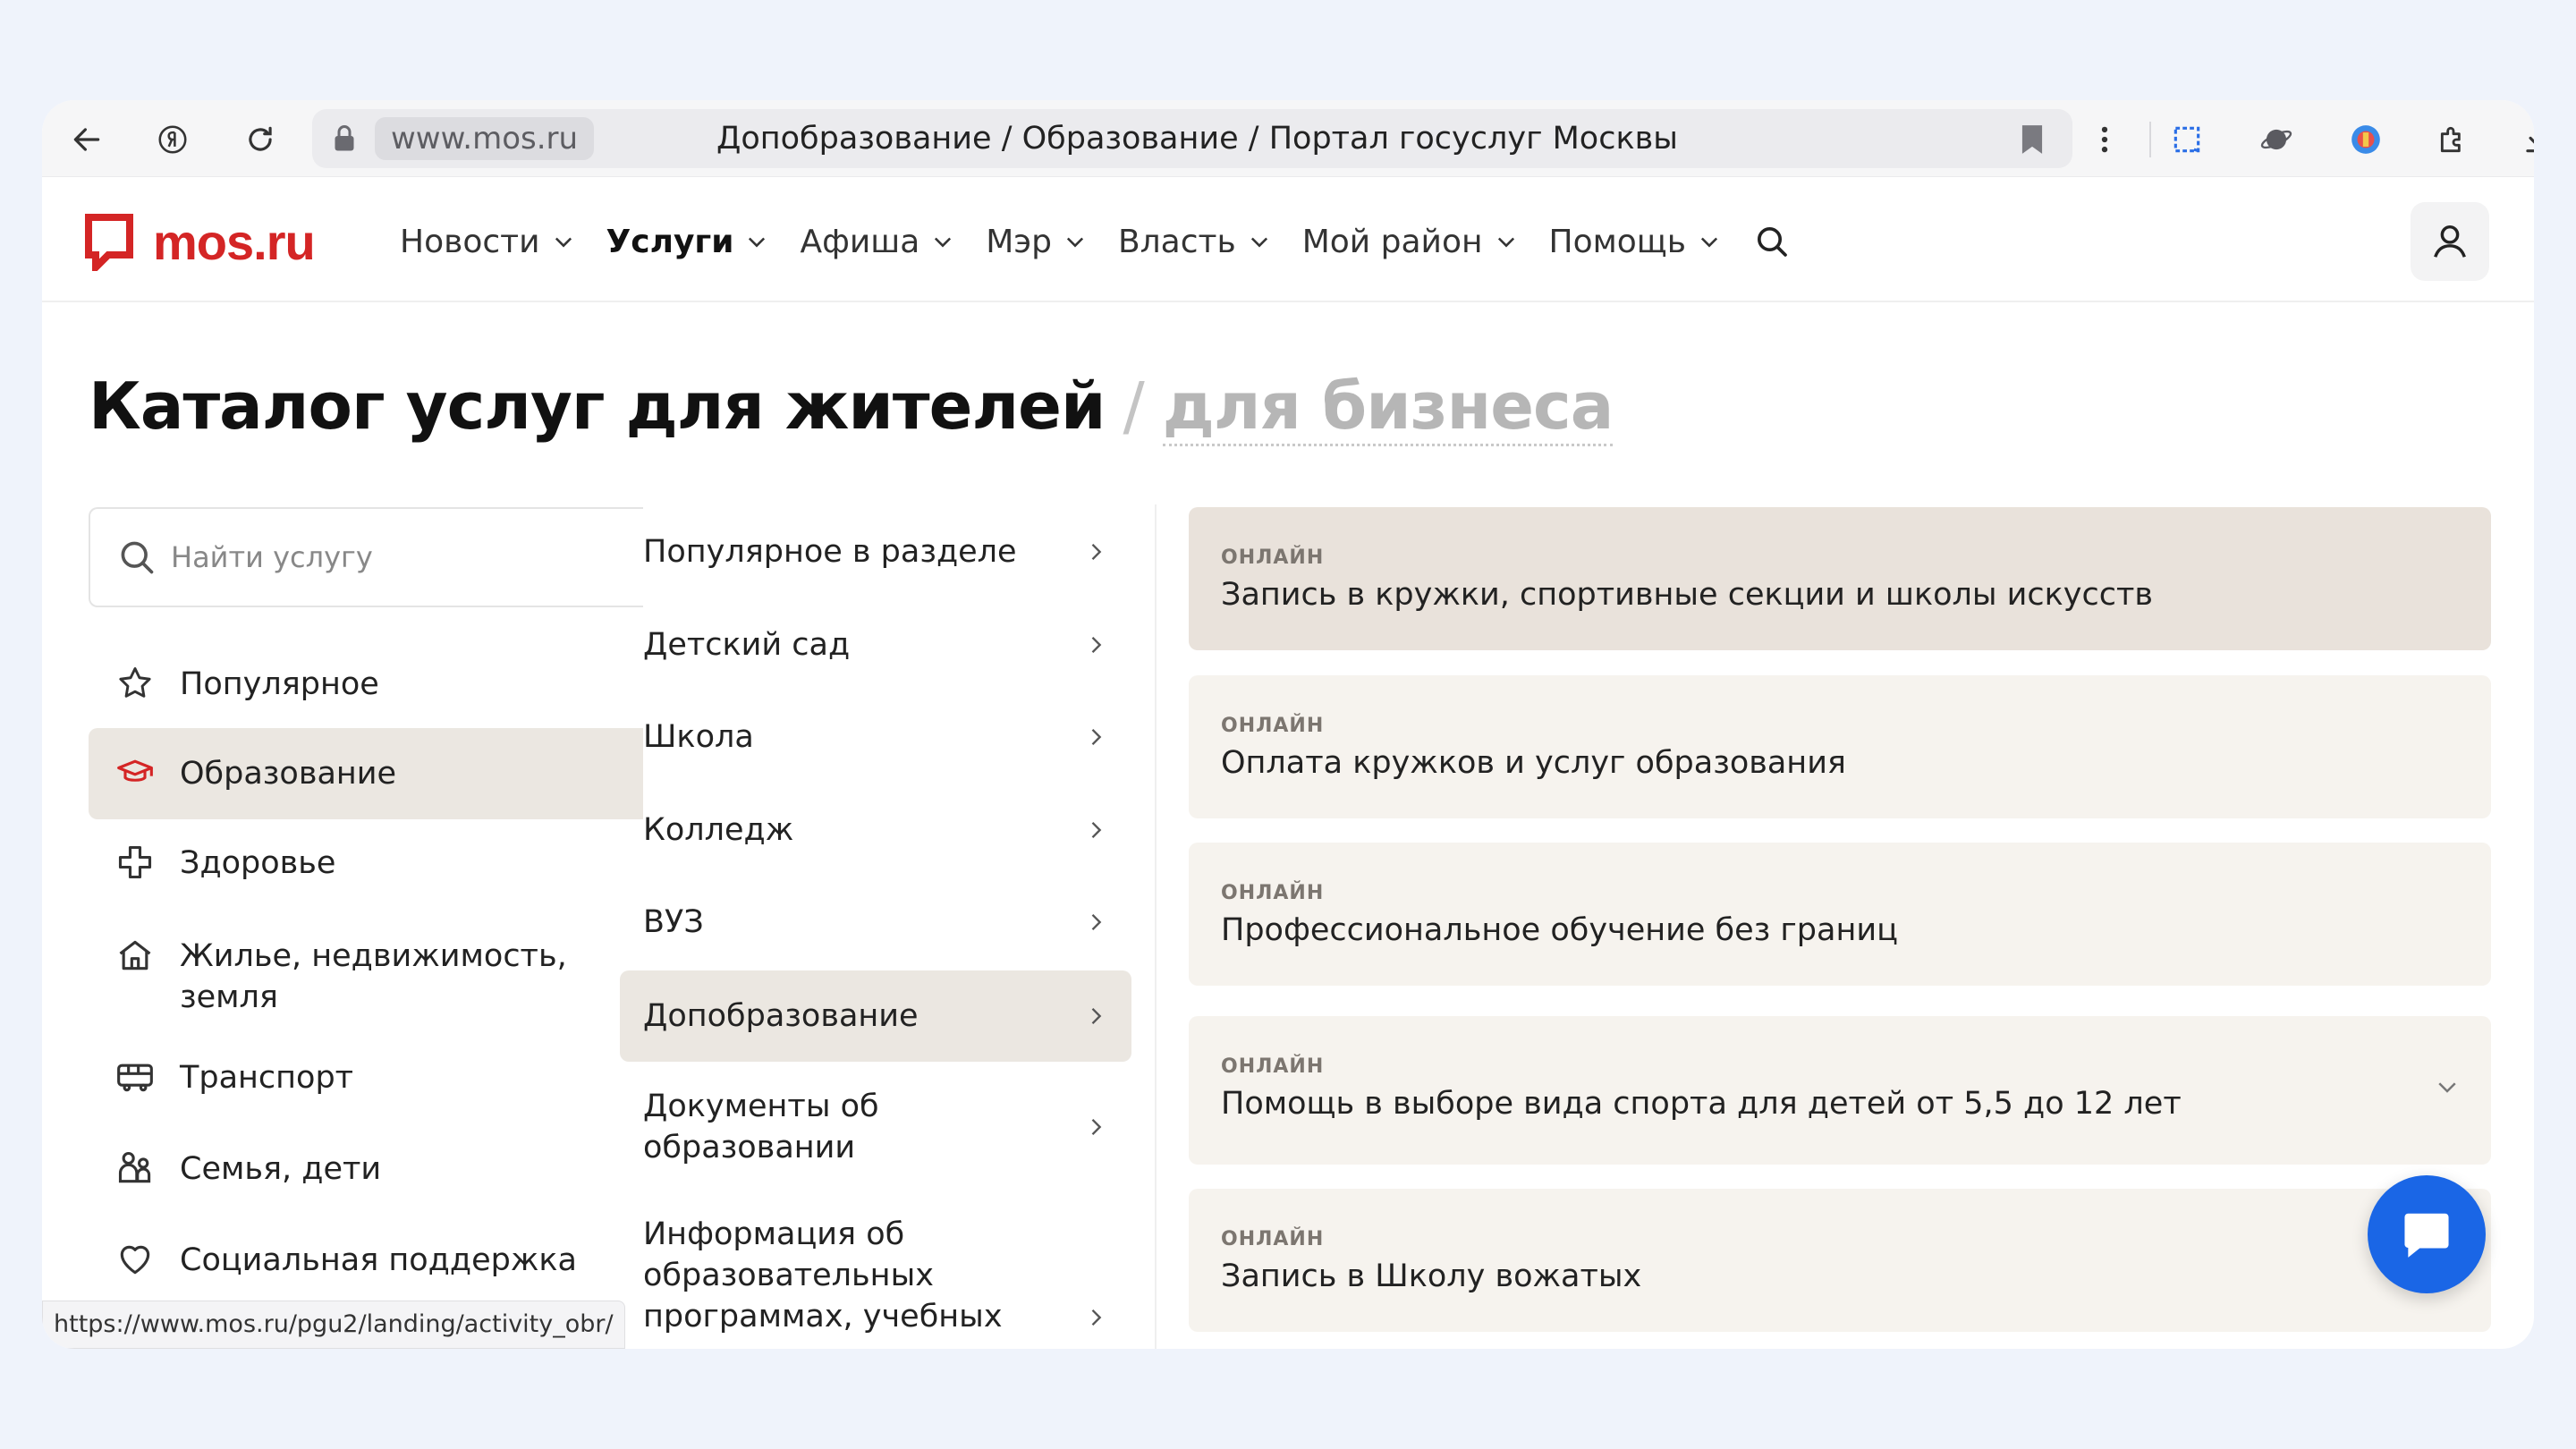  I want to click on nav-afisha: Афиша, so click(877, 241).